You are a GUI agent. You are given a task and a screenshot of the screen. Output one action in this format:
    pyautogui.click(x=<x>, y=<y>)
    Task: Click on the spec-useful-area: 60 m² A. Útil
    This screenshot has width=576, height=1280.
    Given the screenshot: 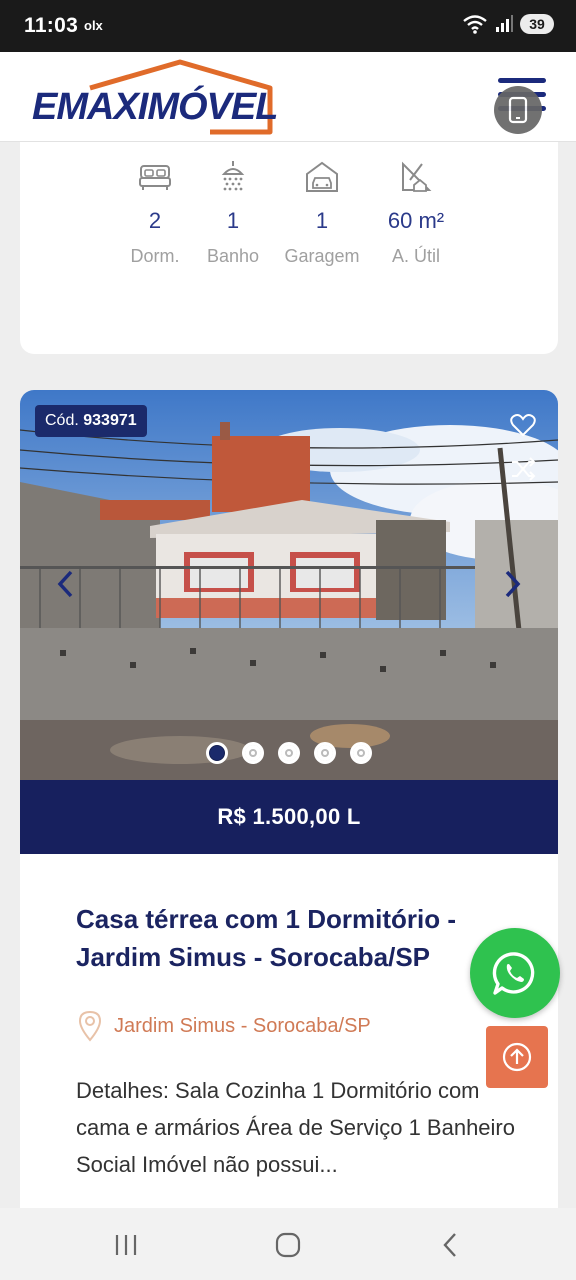 What is the action you would take?
    pyautogui.click(x=416, y=212)
    